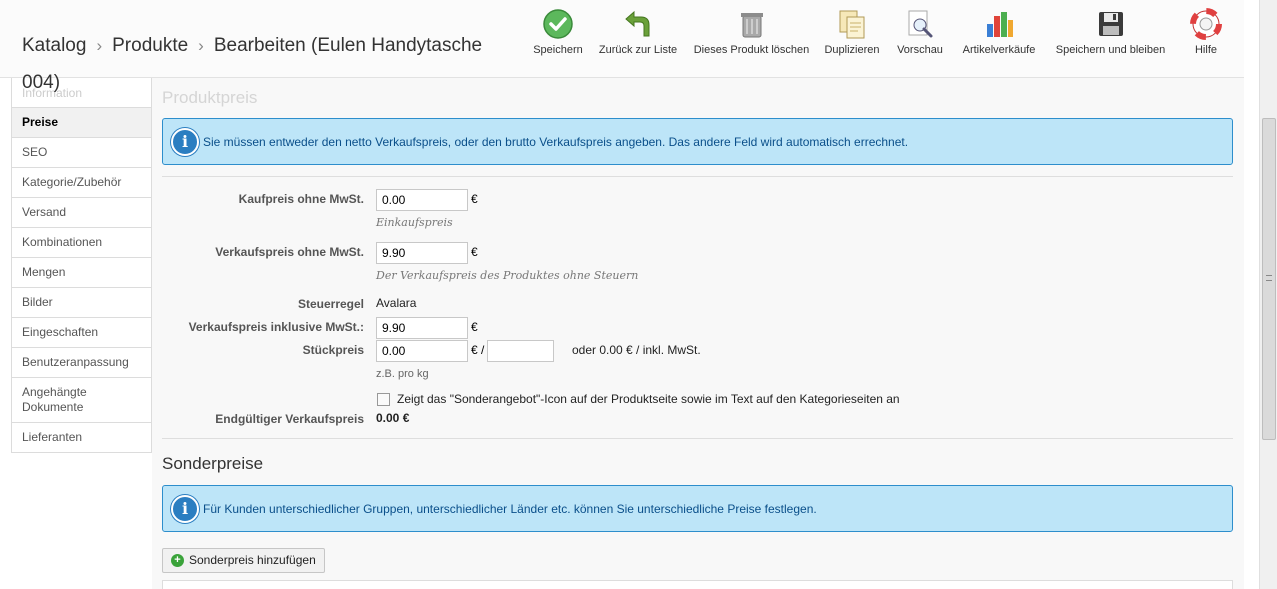  Describe the element at coordinates (81, 273) in the screenshot. I see `tab-quantities: Mengen` at that location.